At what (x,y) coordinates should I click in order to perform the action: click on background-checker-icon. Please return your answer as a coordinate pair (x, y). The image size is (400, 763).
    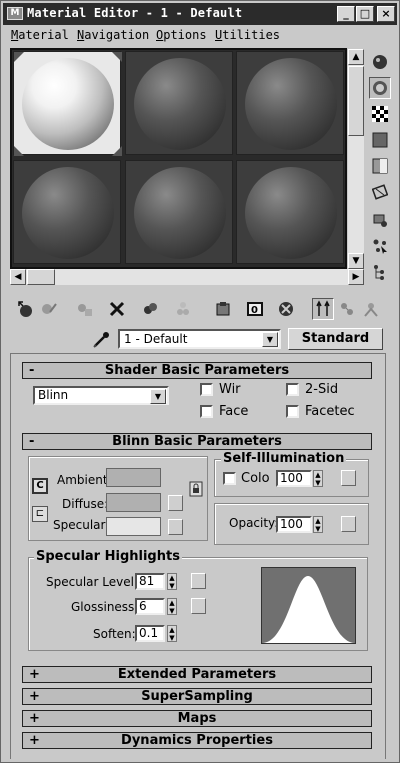
    Looking at the image, I should click on (380, 114).